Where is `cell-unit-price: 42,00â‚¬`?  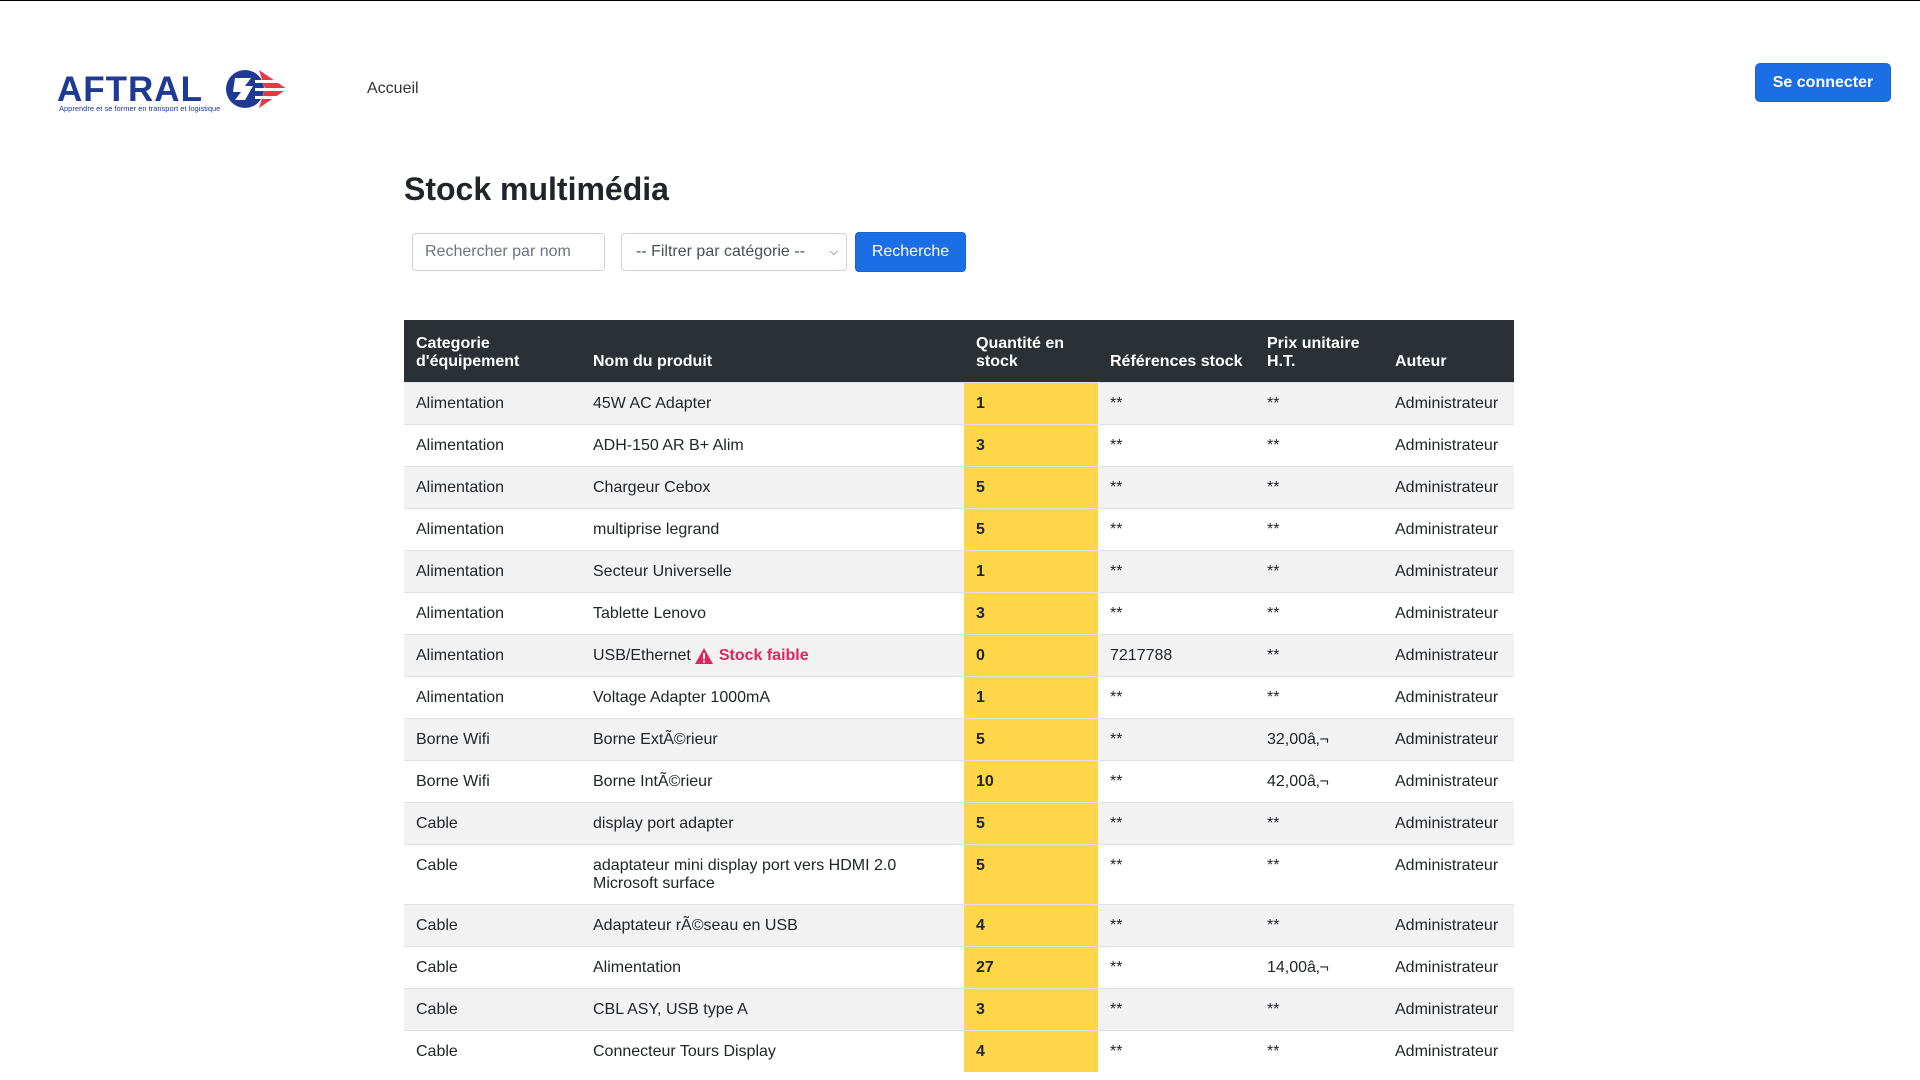
cell-unit-price: 42,00â‚¬ is located at coordinates (1319, 781).